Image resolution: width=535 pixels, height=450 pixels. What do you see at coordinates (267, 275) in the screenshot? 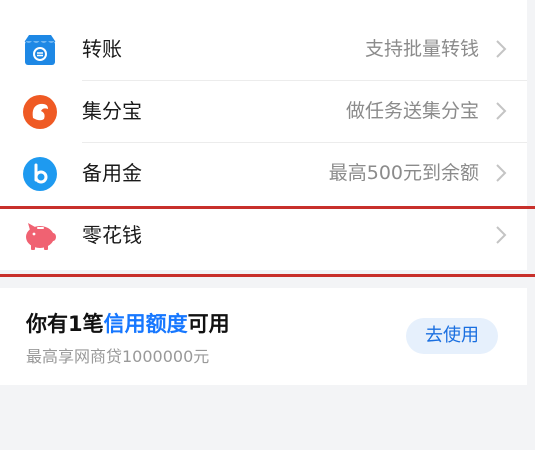
I see `highlight-border-bottom` at bounding box center [267, 275].